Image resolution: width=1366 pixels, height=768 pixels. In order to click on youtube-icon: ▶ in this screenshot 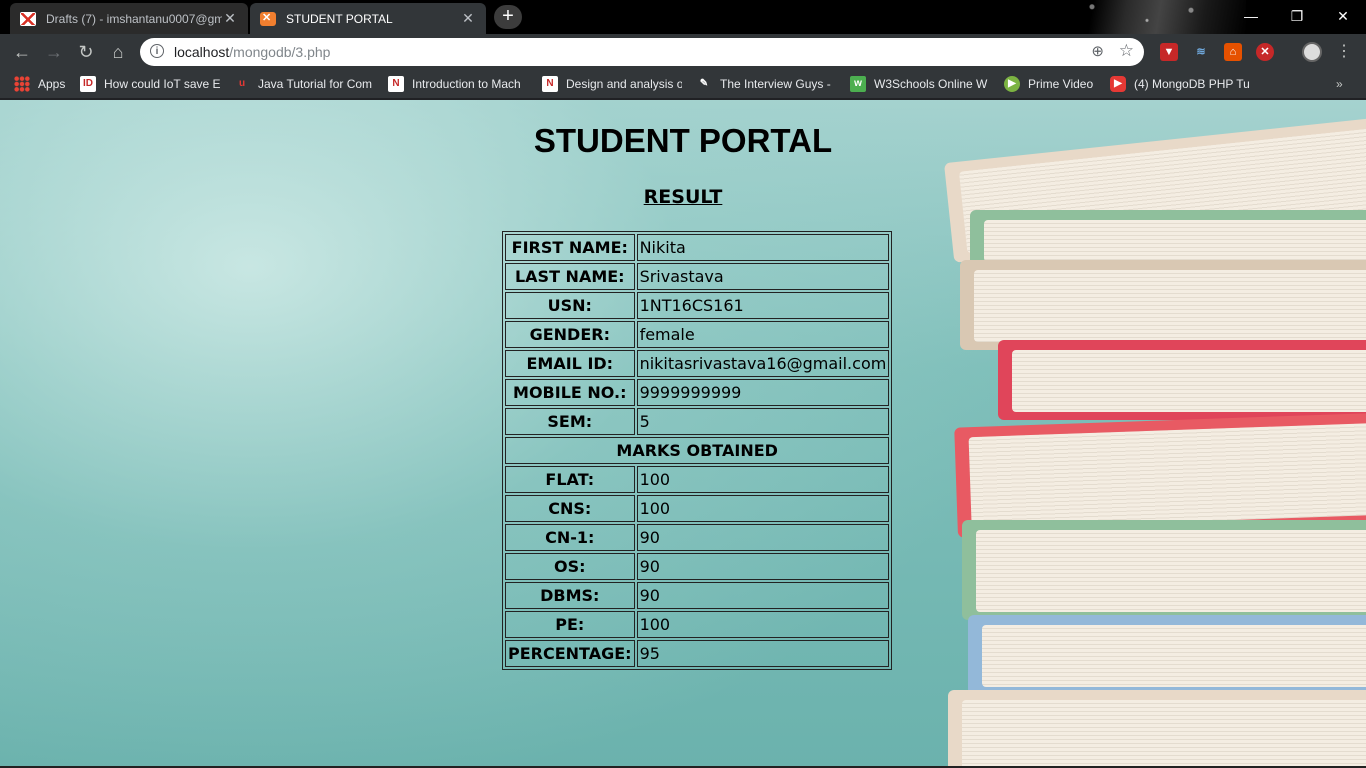, I will do `click(1118, 84)`.